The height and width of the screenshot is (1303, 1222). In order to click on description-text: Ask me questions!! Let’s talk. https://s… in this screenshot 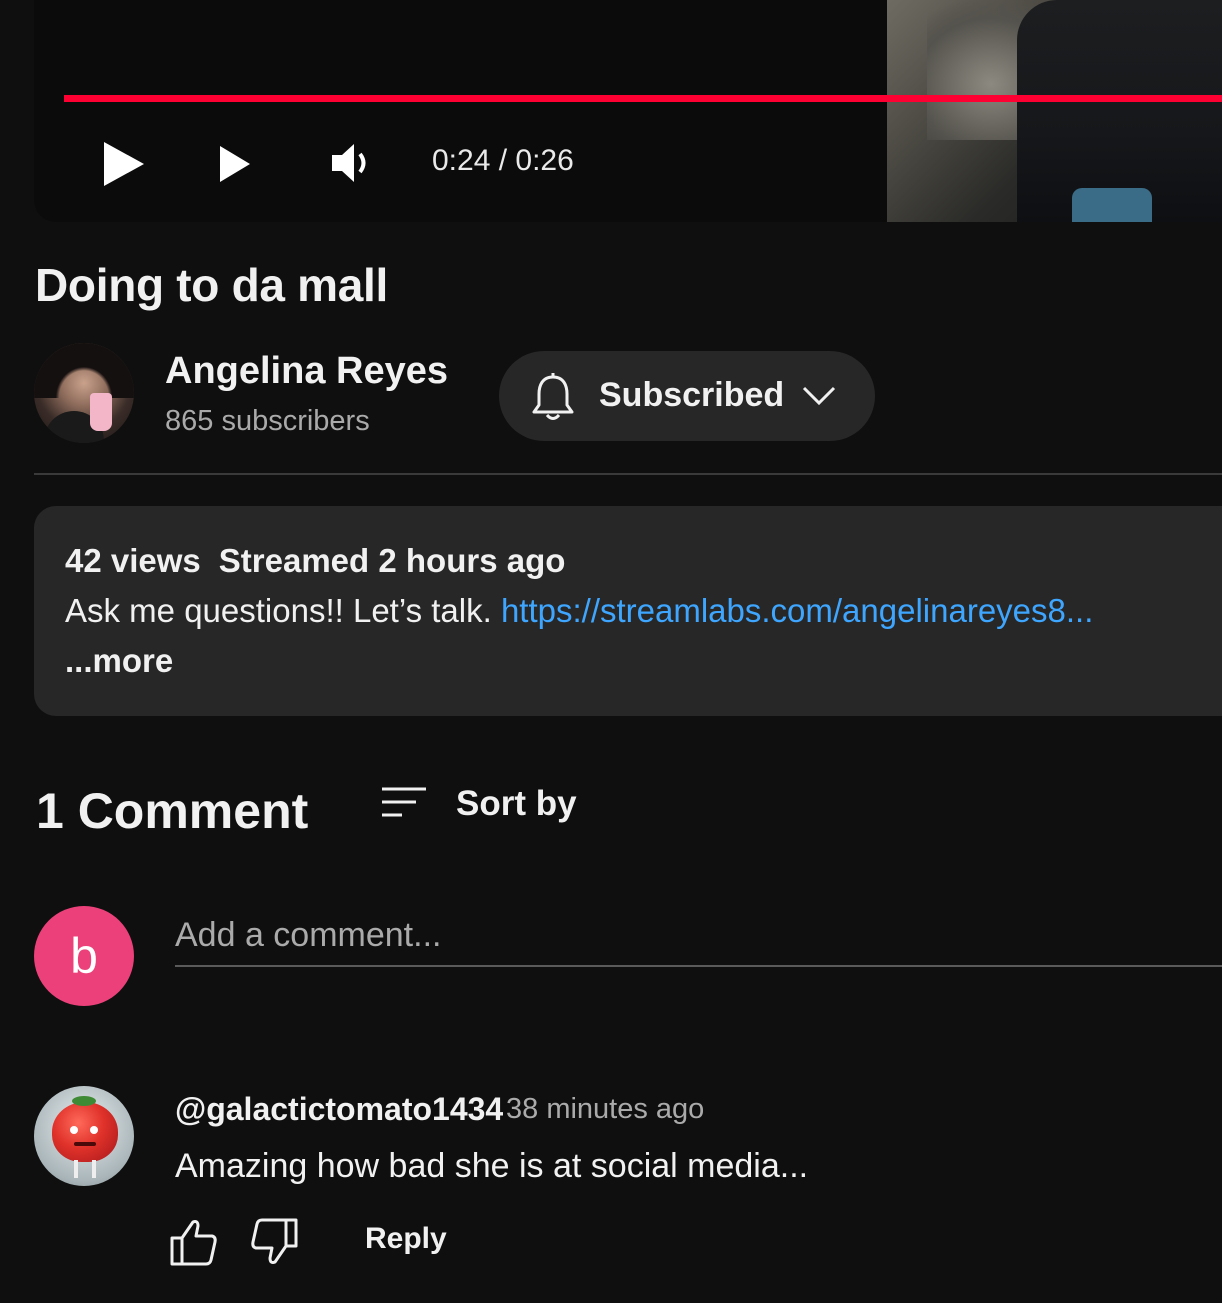, I will do `click(579, 611)`.